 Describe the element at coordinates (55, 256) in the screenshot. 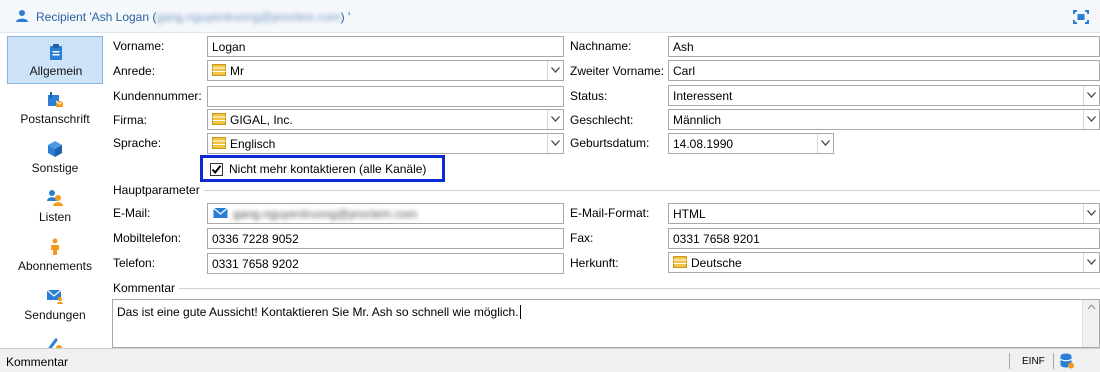

I see `sidebar-item-abonnements: Abonnements` at that location.